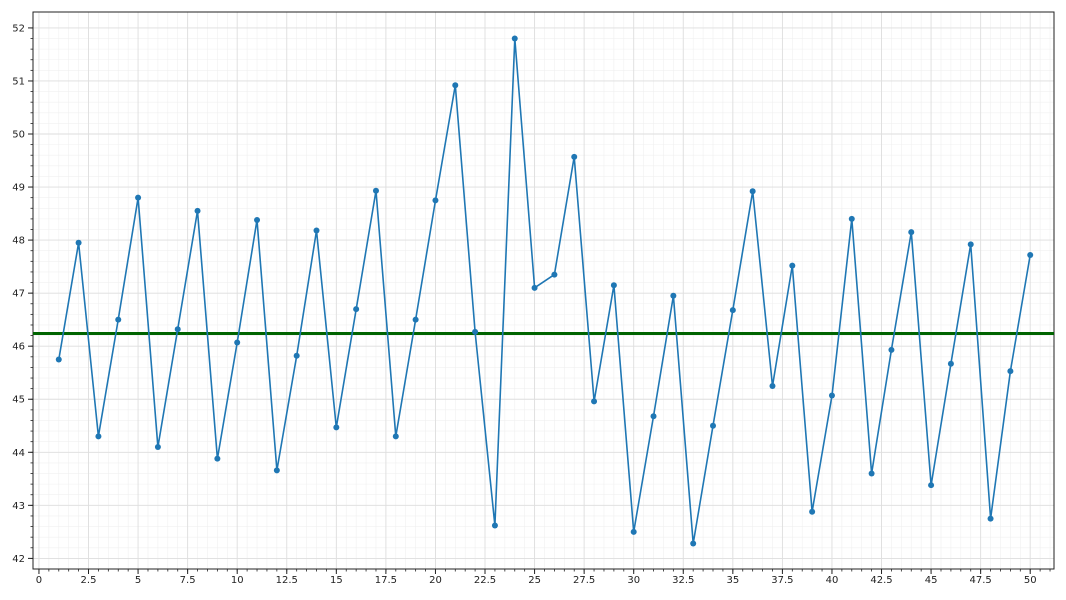 The width and height of the screenshot is (1066, 600). What do you see at coordinates (782, 580) in the screenshot?
I see `x-tick-label: 37.5` at bounding box center [782, 580].